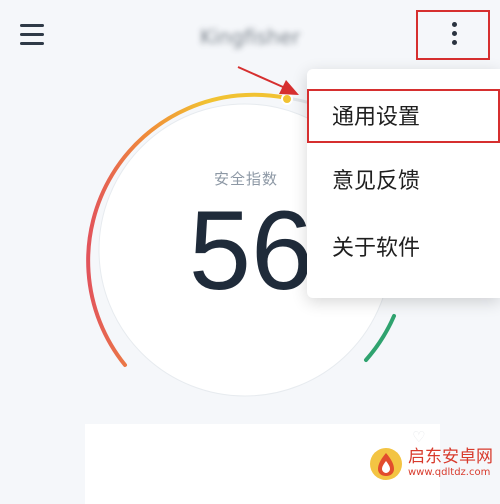  Describe the element at coordinates (386, 464) in the screenshot. I see `watermark-logo-icon` at that location.